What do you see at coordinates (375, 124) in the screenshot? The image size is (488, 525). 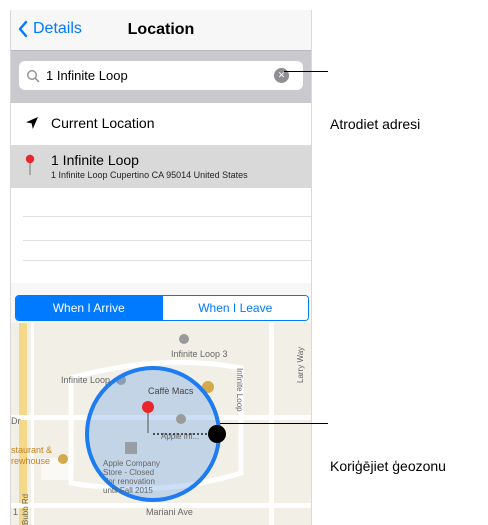 I see `callout-address: Atrodiet adresi` at bounding box center [375, 124].